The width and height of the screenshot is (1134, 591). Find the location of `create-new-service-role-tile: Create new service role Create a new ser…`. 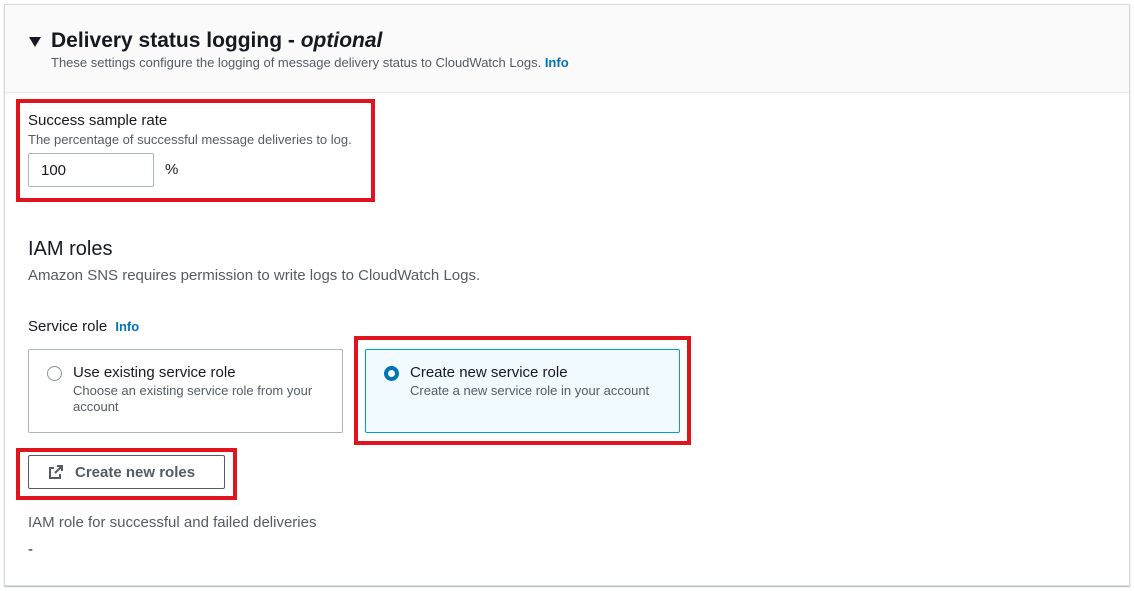

create-new-service-role-tile: Create new service role Create a new ser… is located at coordinates (522, 391).